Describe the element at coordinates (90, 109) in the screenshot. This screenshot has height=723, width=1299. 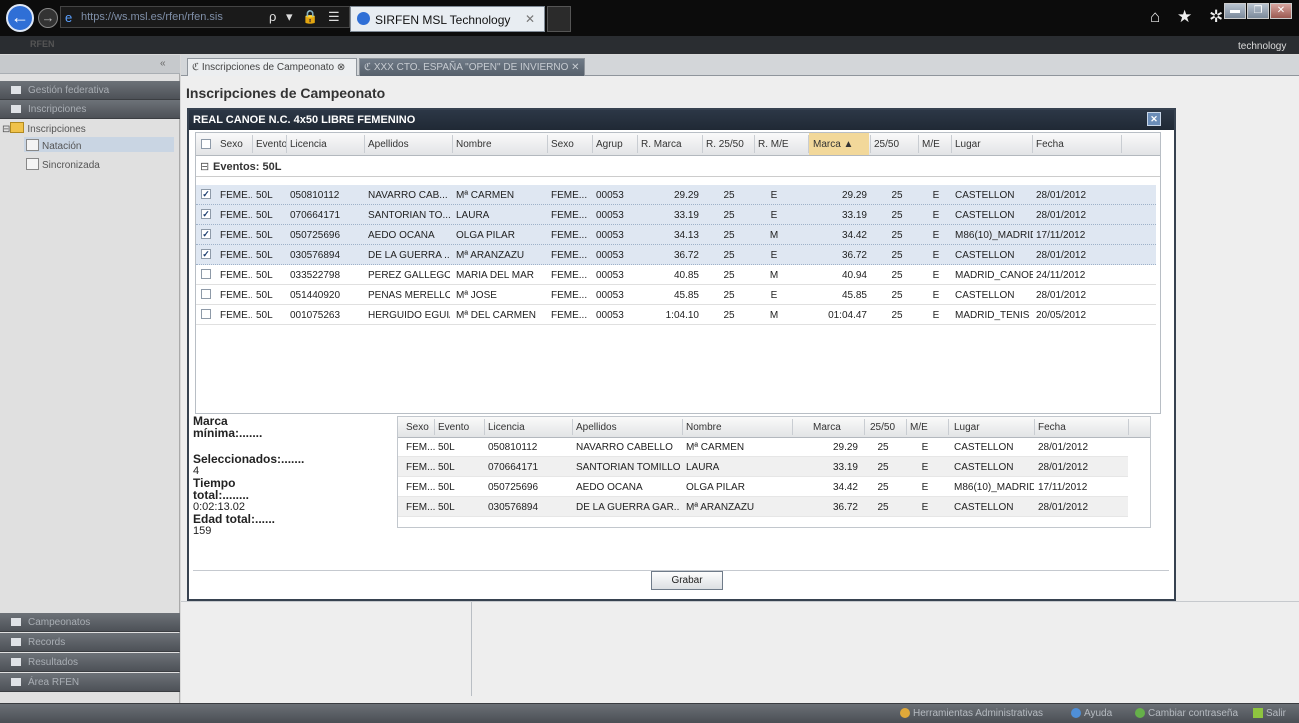
I see `sidebar-section-inscripciones: Inscripciones` at that location.